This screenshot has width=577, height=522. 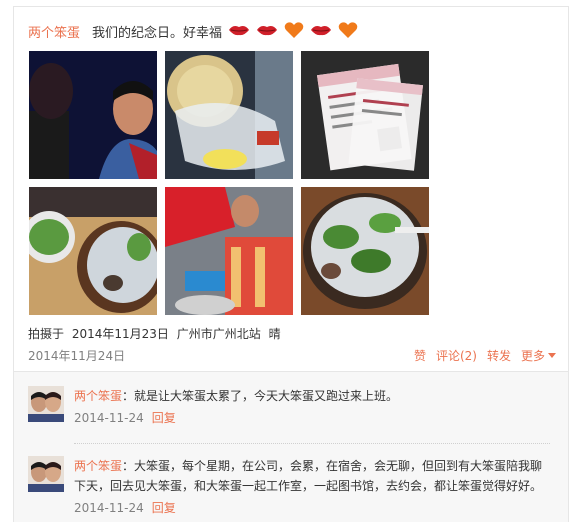 What do you see at coordinates (292, 355) in the screenshot?
I see `post-footer: 2014年11月24日 赞 评论(2) 转发 更多` at bounding box center [292, 355].